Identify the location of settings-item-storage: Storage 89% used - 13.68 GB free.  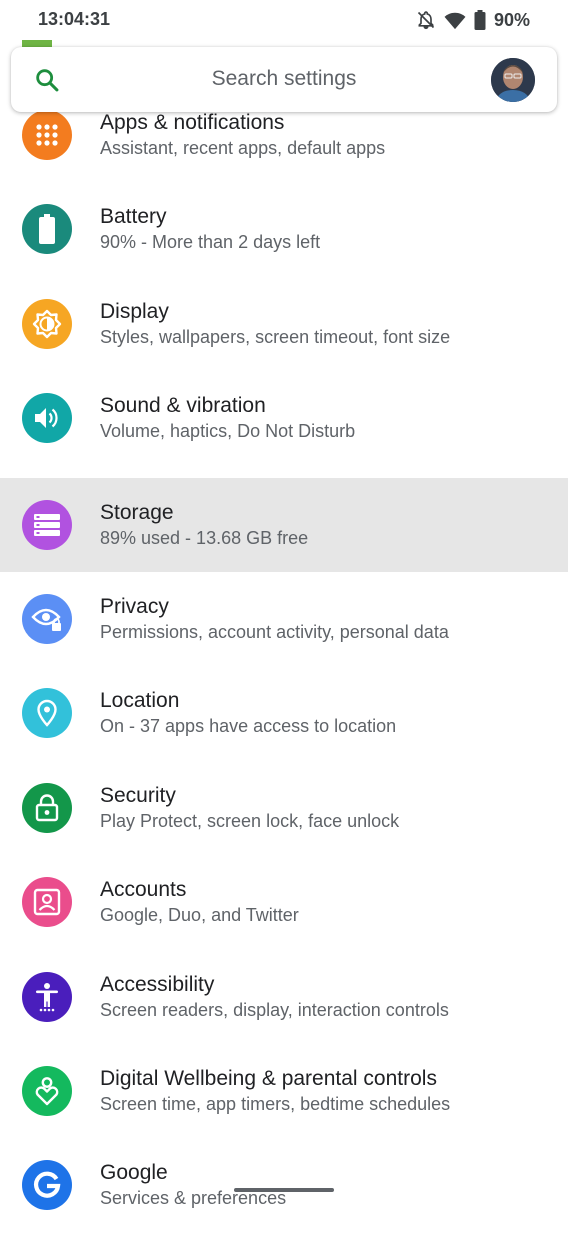
(284, 524).